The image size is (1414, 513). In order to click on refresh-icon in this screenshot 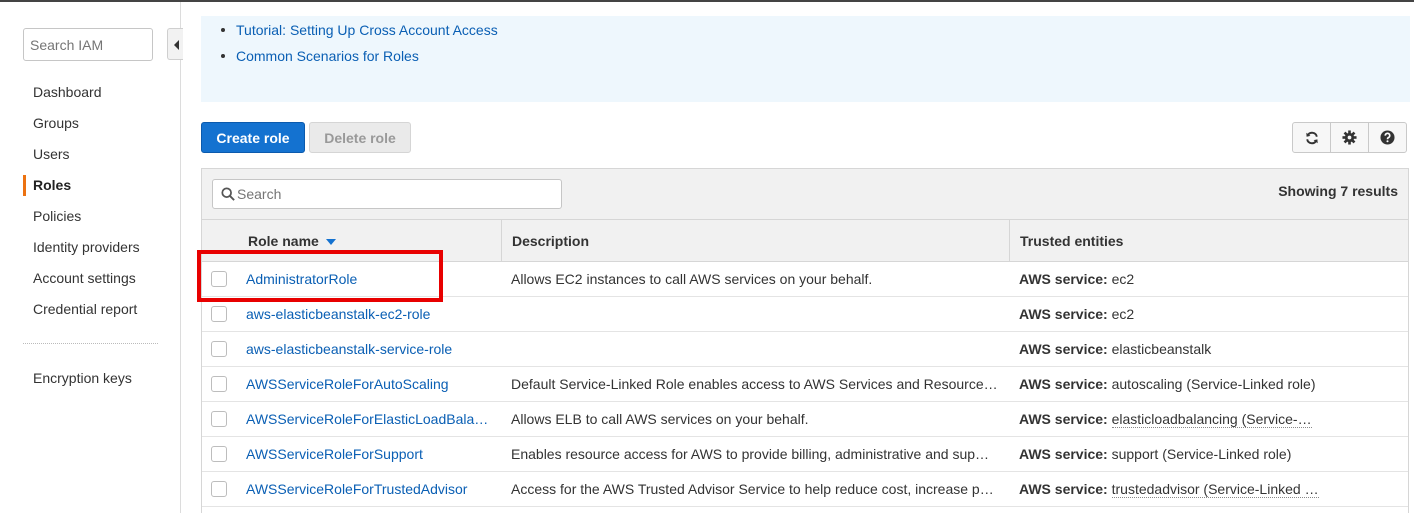, I will do `click(1311, 137)`.